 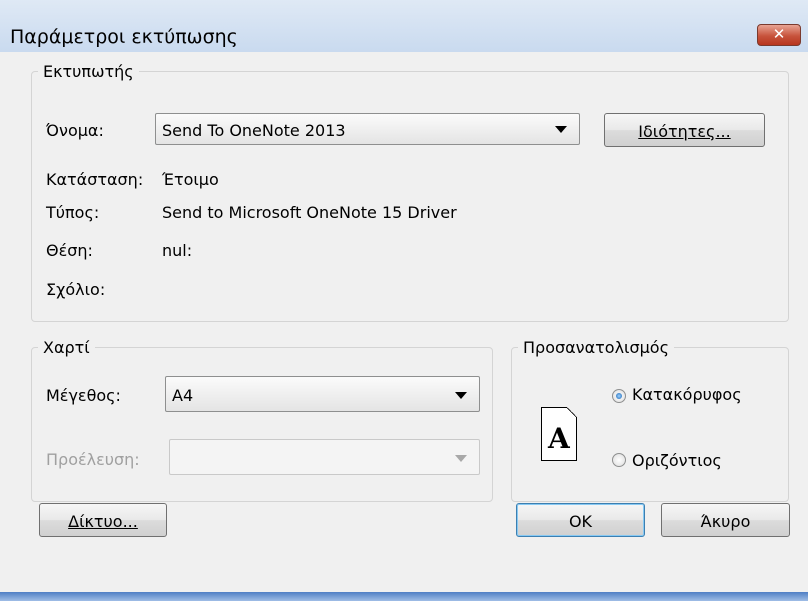 I want to click on close-icon: ✕, so click(x=779, y=34).